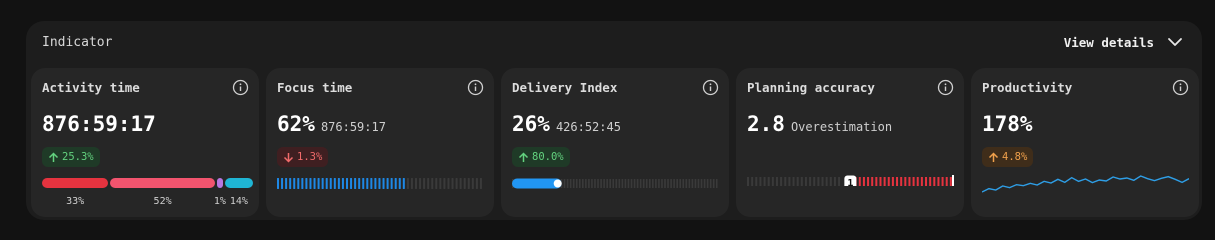  I want to click on focus-progress-bar, so click(379, 183).